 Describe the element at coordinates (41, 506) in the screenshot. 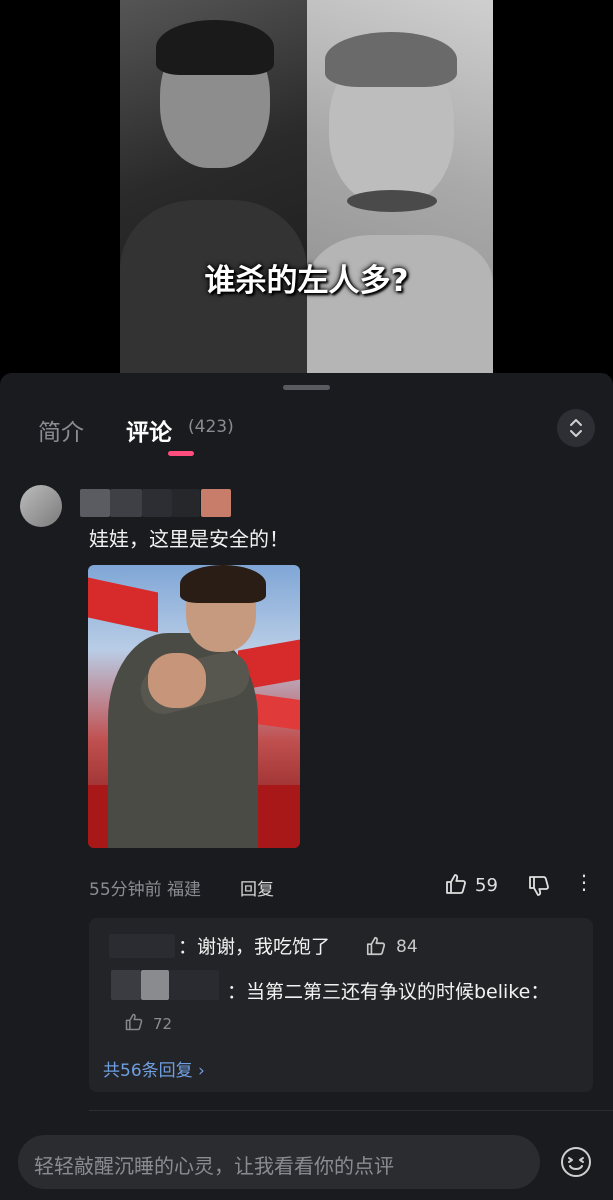

I see `avatar` at that location.